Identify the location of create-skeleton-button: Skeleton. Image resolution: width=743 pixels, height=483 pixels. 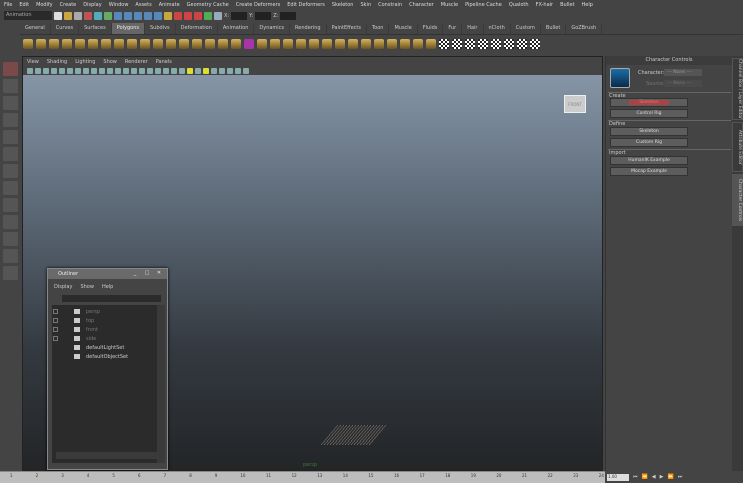
(649, 102).